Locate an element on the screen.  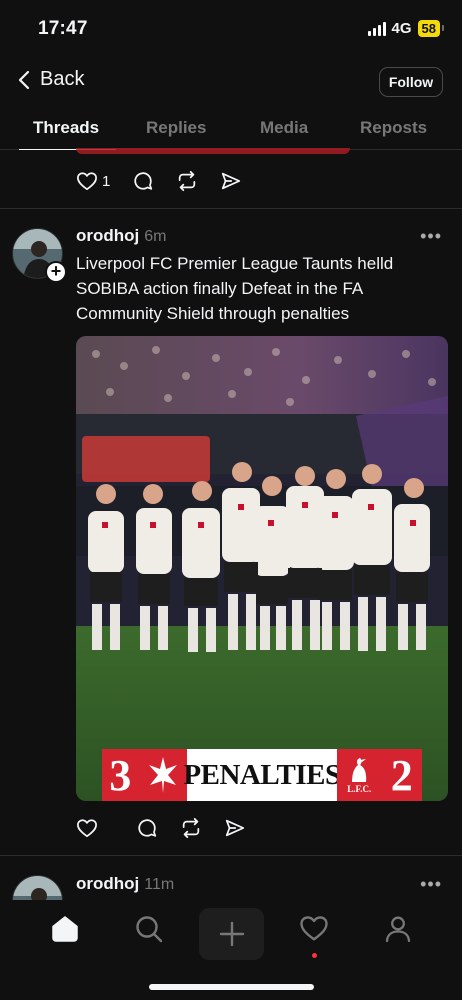
status-bar: 17:47 4G 58 is located at coordinates (231, 29).